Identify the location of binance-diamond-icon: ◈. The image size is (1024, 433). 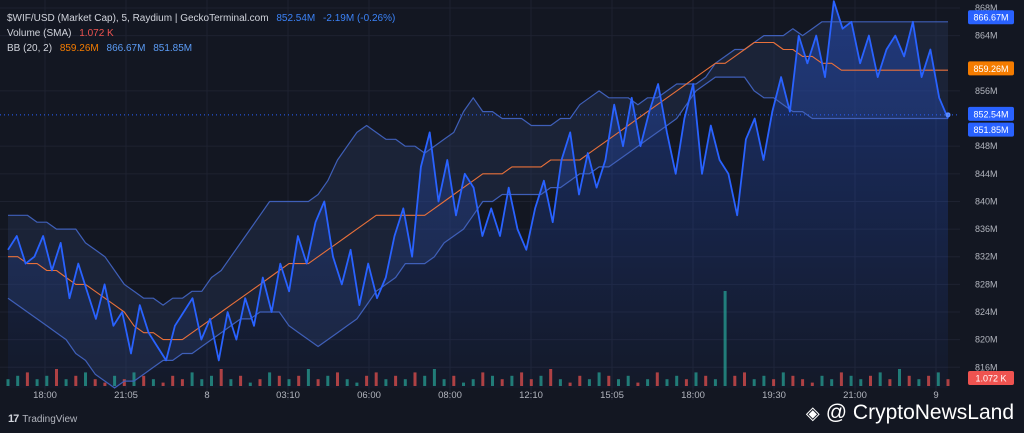
(812, 412).